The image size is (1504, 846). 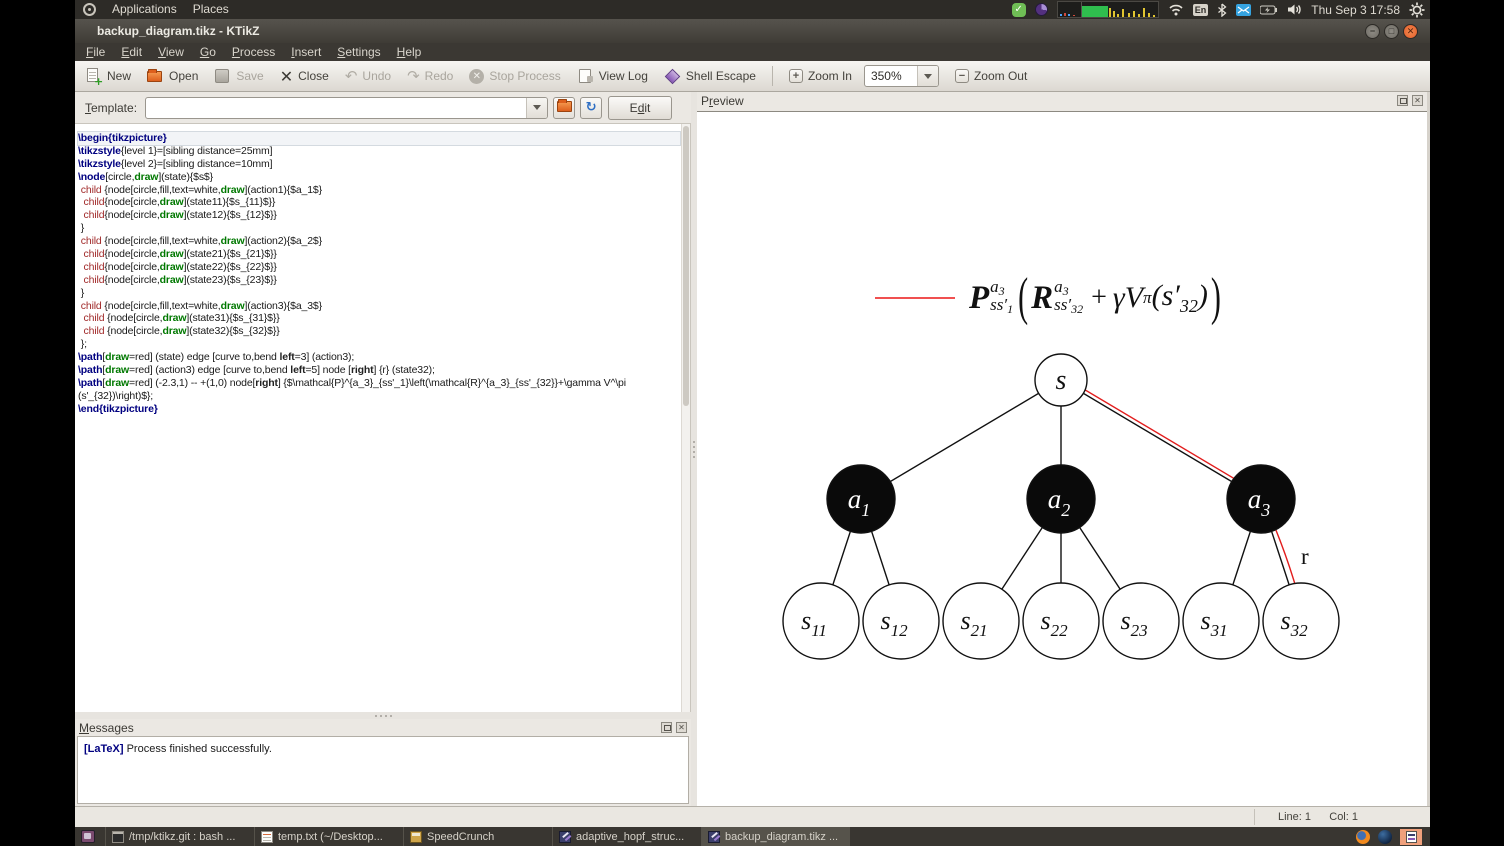 What do you see at coordinates (379, 344) in the screenshot?
I see `code-line: };` at bounding box center [379, 344].